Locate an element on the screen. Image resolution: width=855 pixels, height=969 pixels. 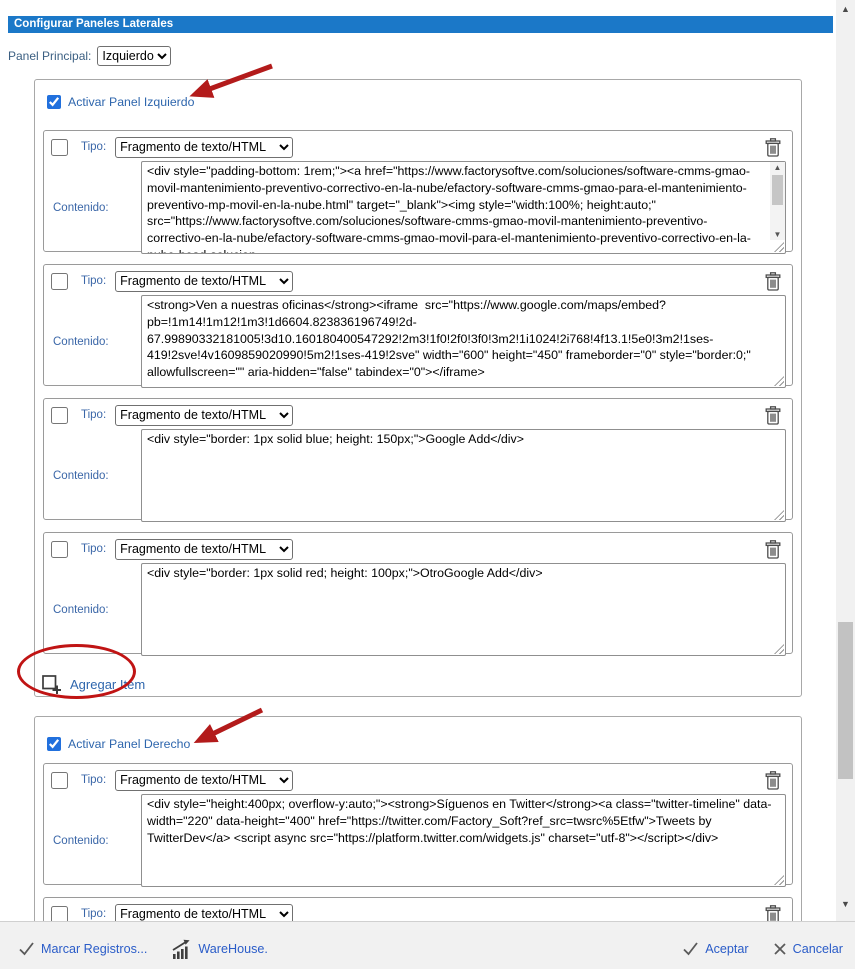
page-scrollbar: ▲ ▼ is located at coordinates (845, 460).